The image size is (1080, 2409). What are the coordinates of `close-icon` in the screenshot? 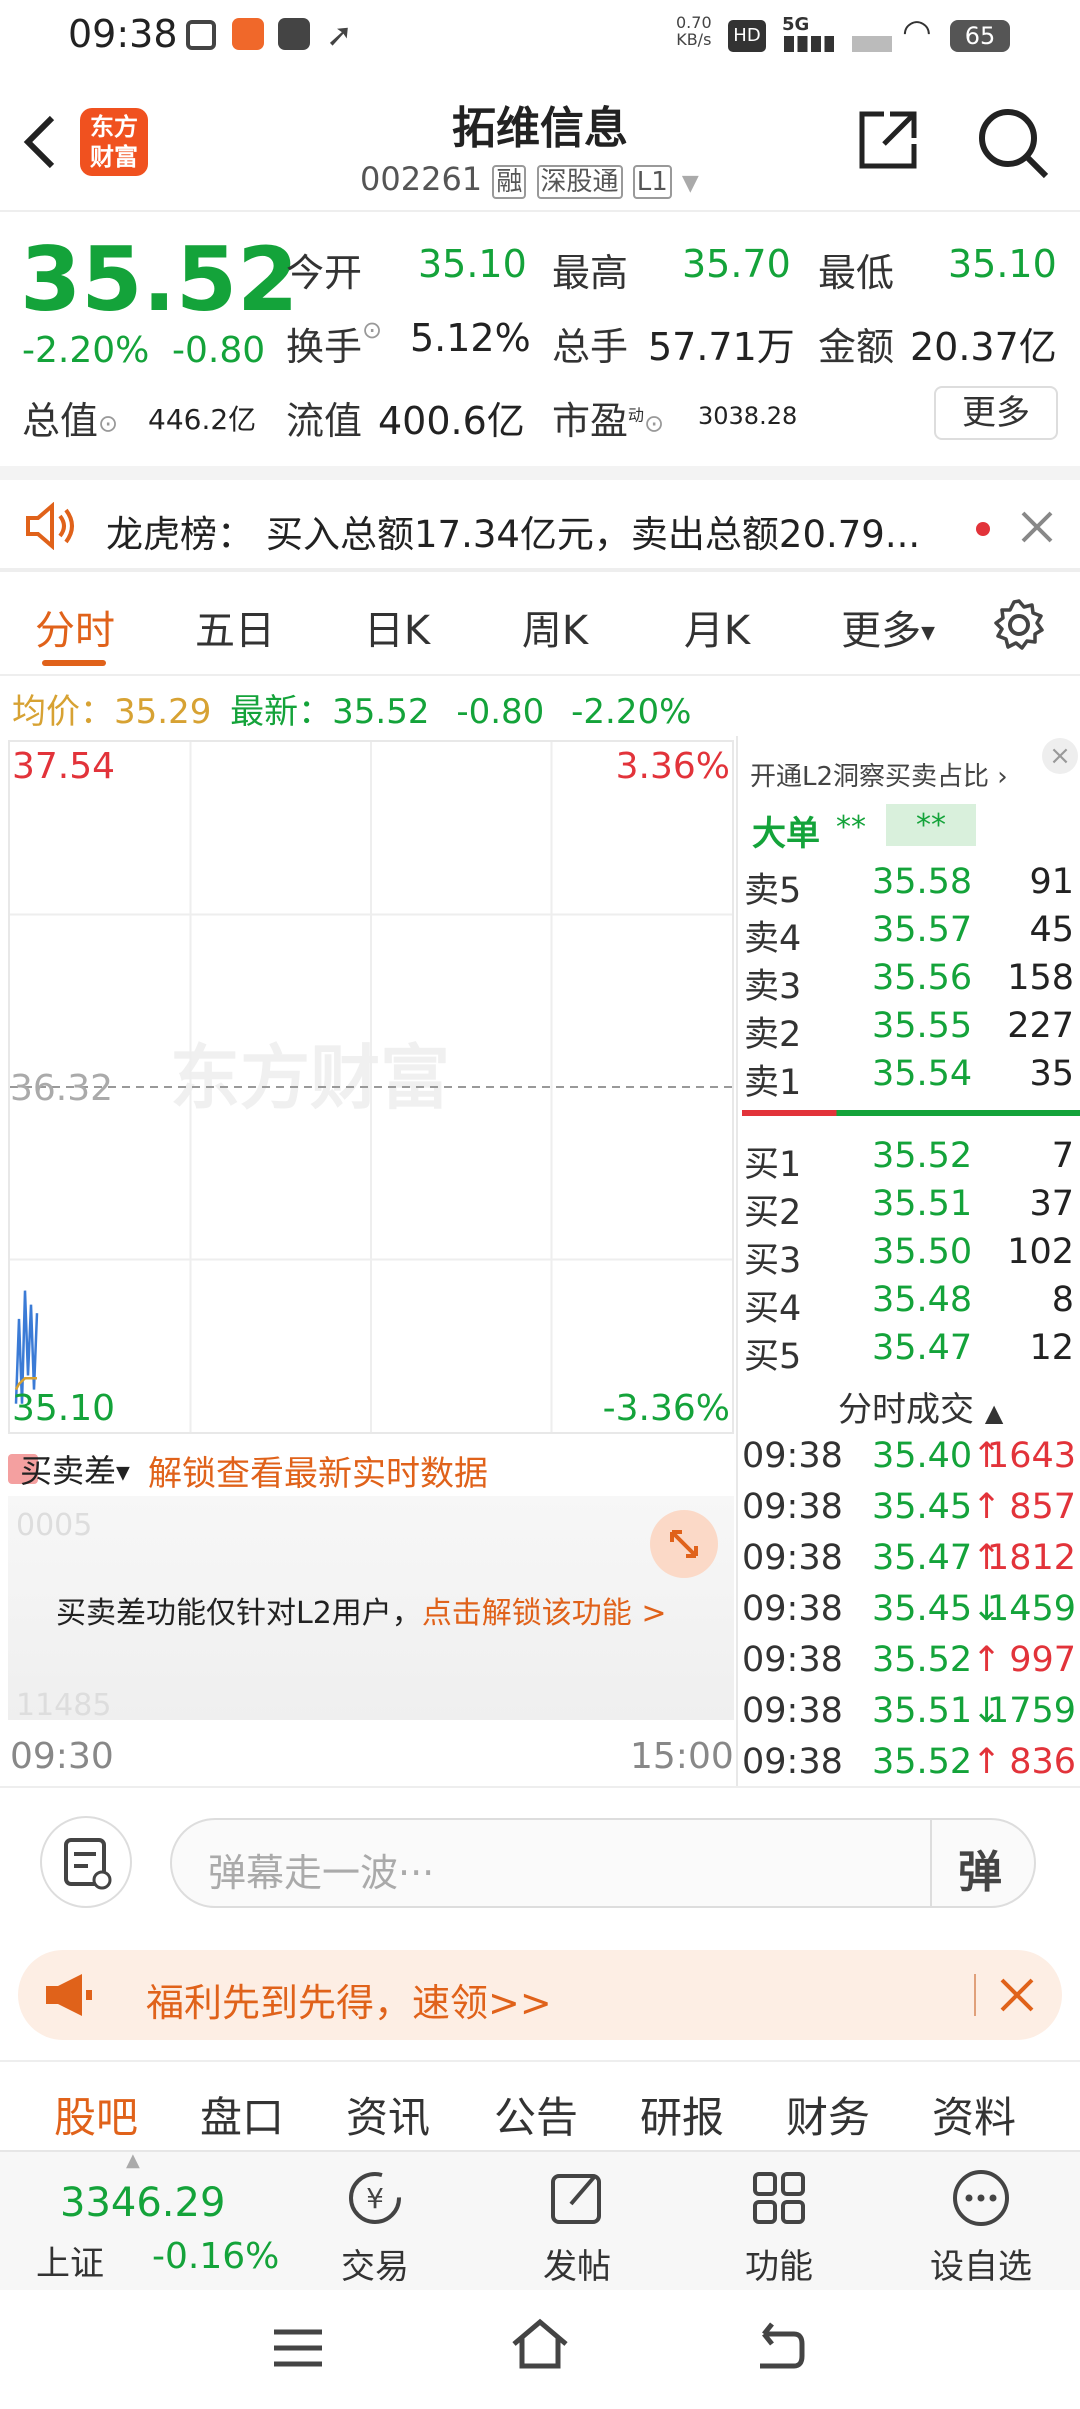 It's located at (1037, 529).